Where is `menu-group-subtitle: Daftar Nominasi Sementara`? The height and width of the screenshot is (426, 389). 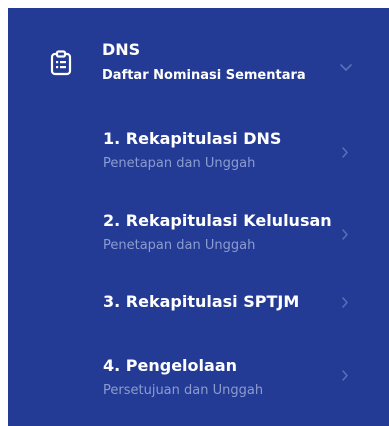
menu-group-subtitle: Daftar Nominasi Sementara is located at coordinates (204, 75).